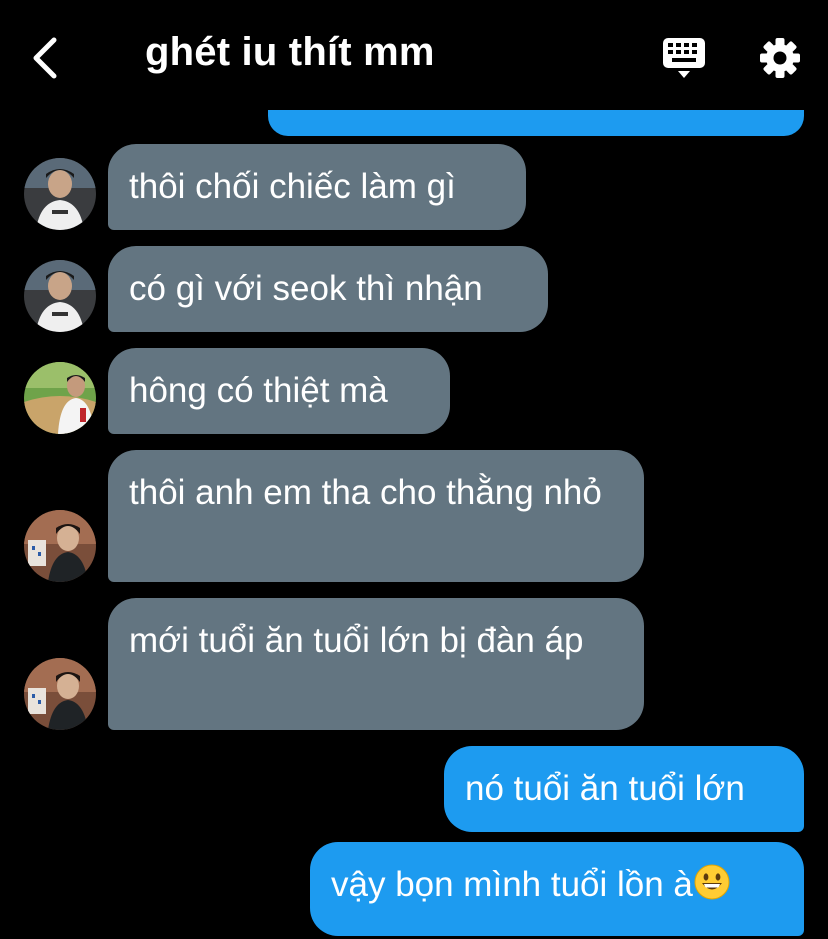  I want to click on keyboard-icon, so click(684, 58).